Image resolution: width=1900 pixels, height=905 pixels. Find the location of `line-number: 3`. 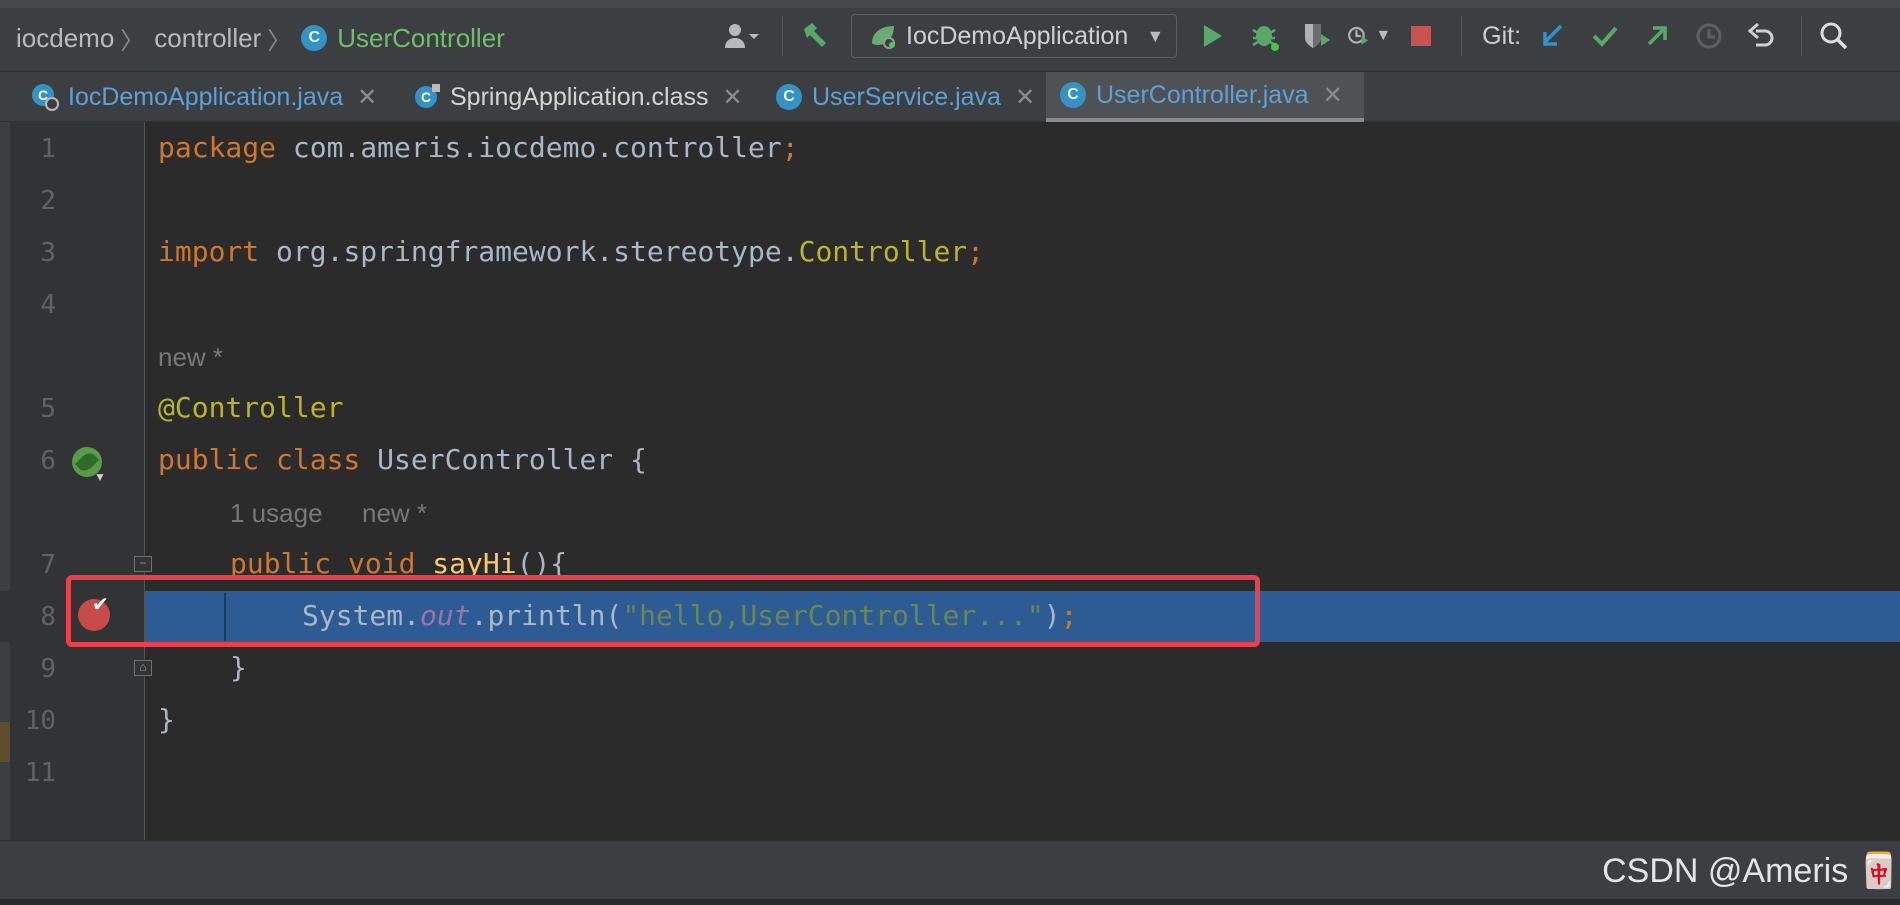

line-number: 3 is located at coordinates (48, 253).